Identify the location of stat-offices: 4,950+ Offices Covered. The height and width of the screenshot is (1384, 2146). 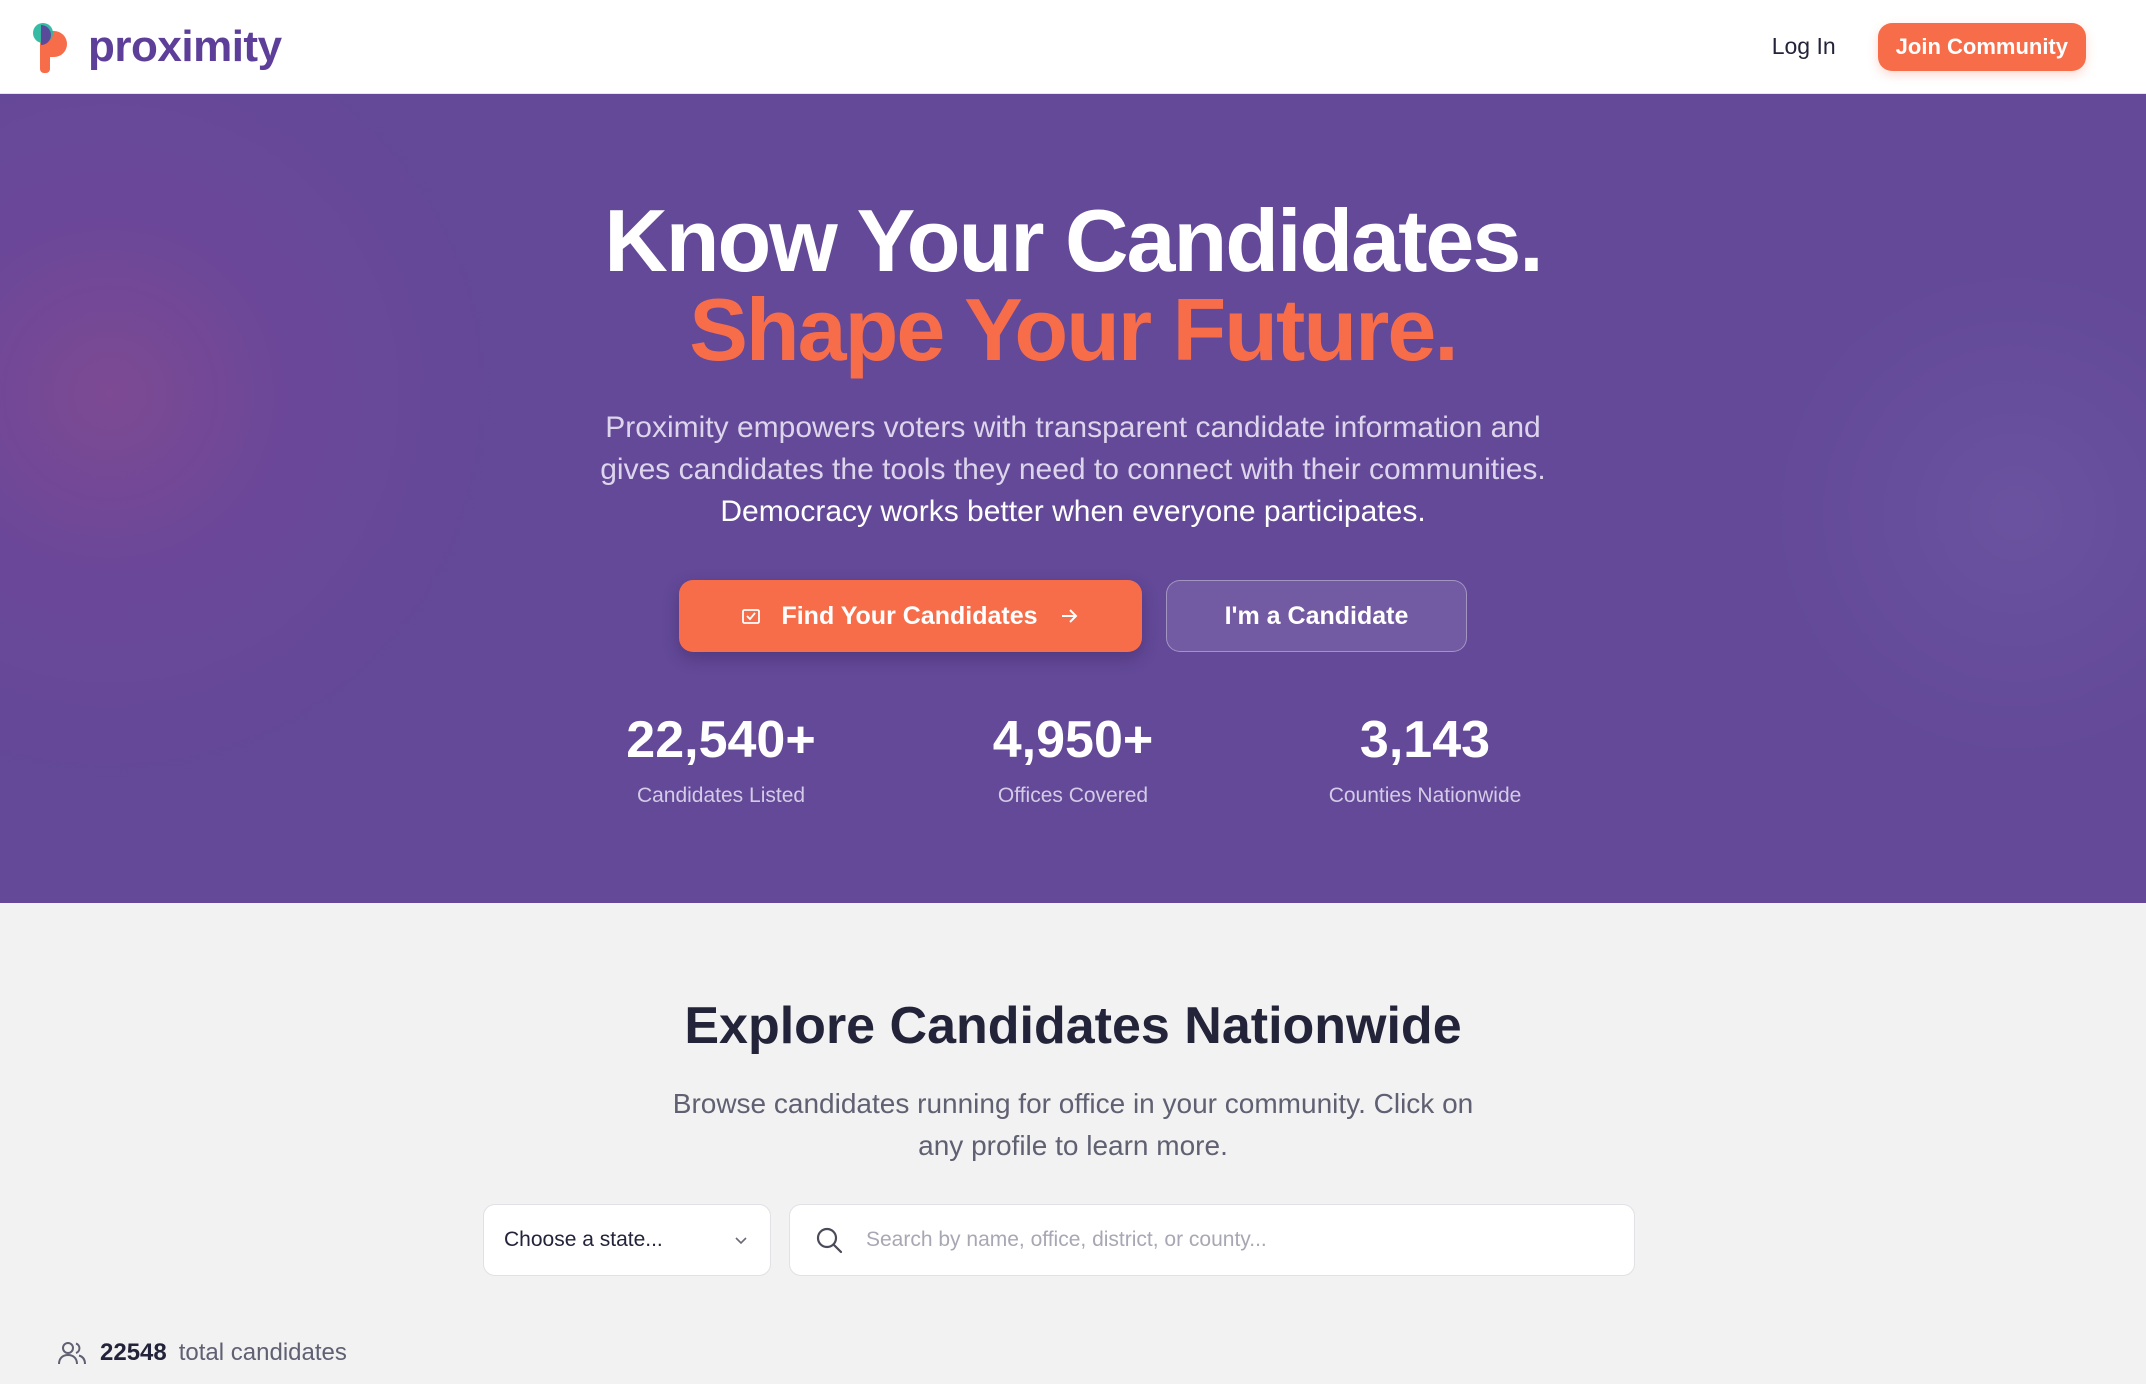
(1073, 761).